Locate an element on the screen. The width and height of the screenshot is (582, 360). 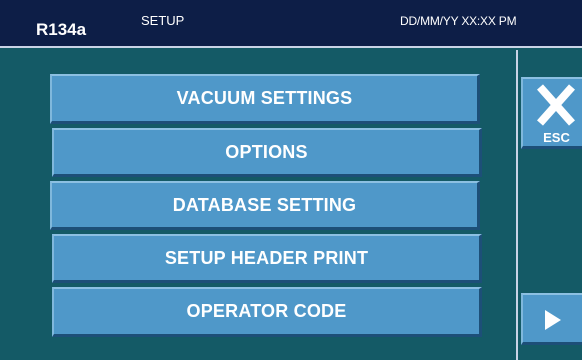
database-setting-button: DATABASE SETTING is located at coordinates (265, 205).